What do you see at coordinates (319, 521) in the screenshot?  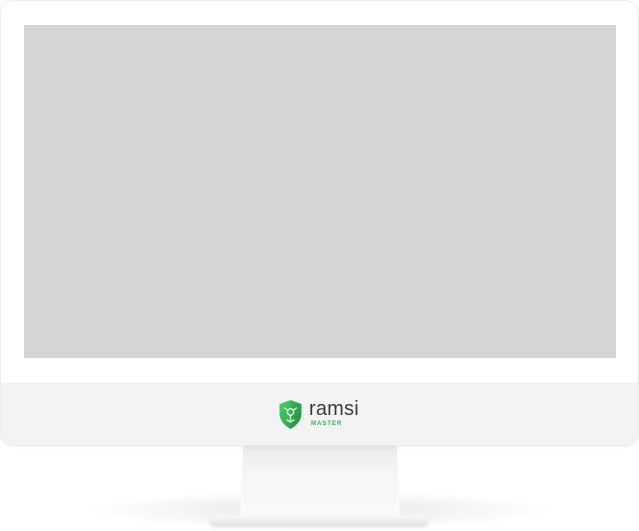 I see `monitor-stand-base` at bounding box center [319, 521].